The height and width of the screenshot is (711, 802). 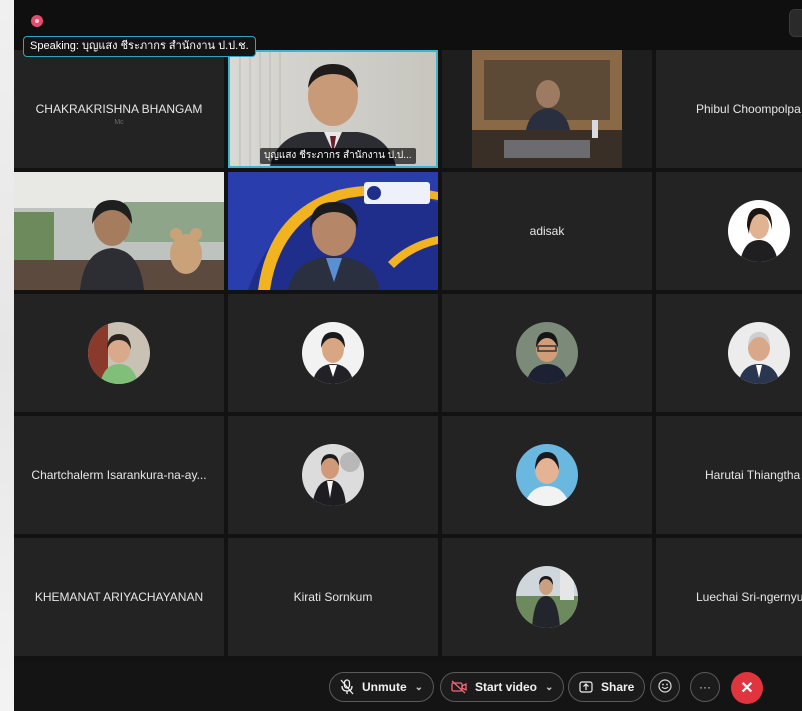 What do you see at coordinates (459, 687) in the screenshot?
I see `video-off-icon` at bounding box center [459, 687].